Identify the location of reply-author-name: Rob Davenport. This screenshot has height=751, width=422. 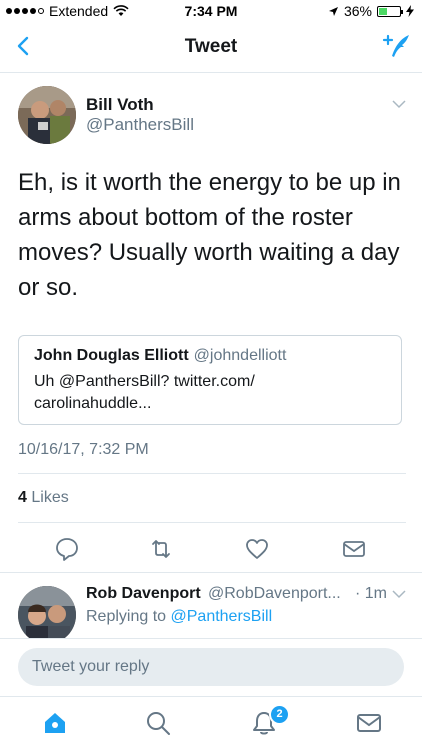
(143, 594).